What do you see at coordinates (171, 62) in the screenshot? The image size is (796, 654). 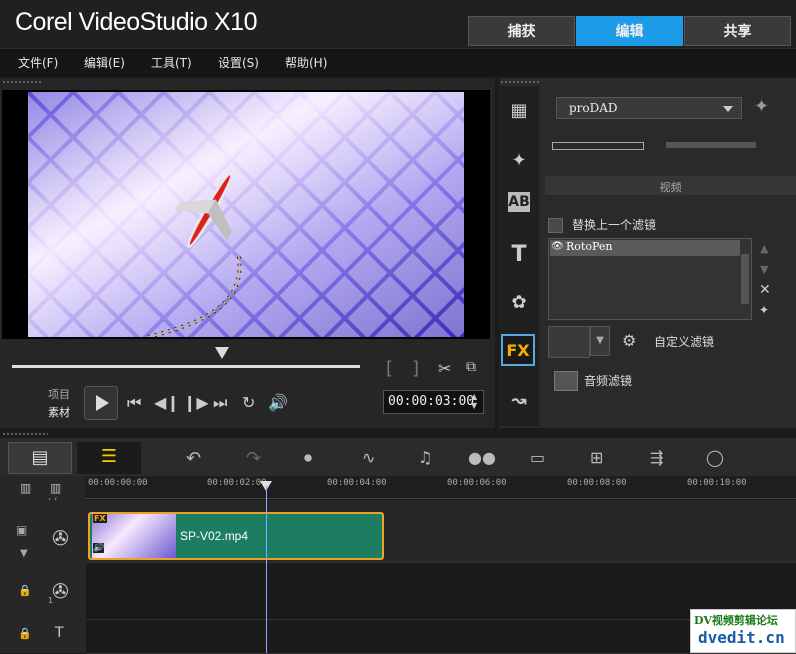 I see `menu-tools: 工具(T)` at bounding box center [171, 62].